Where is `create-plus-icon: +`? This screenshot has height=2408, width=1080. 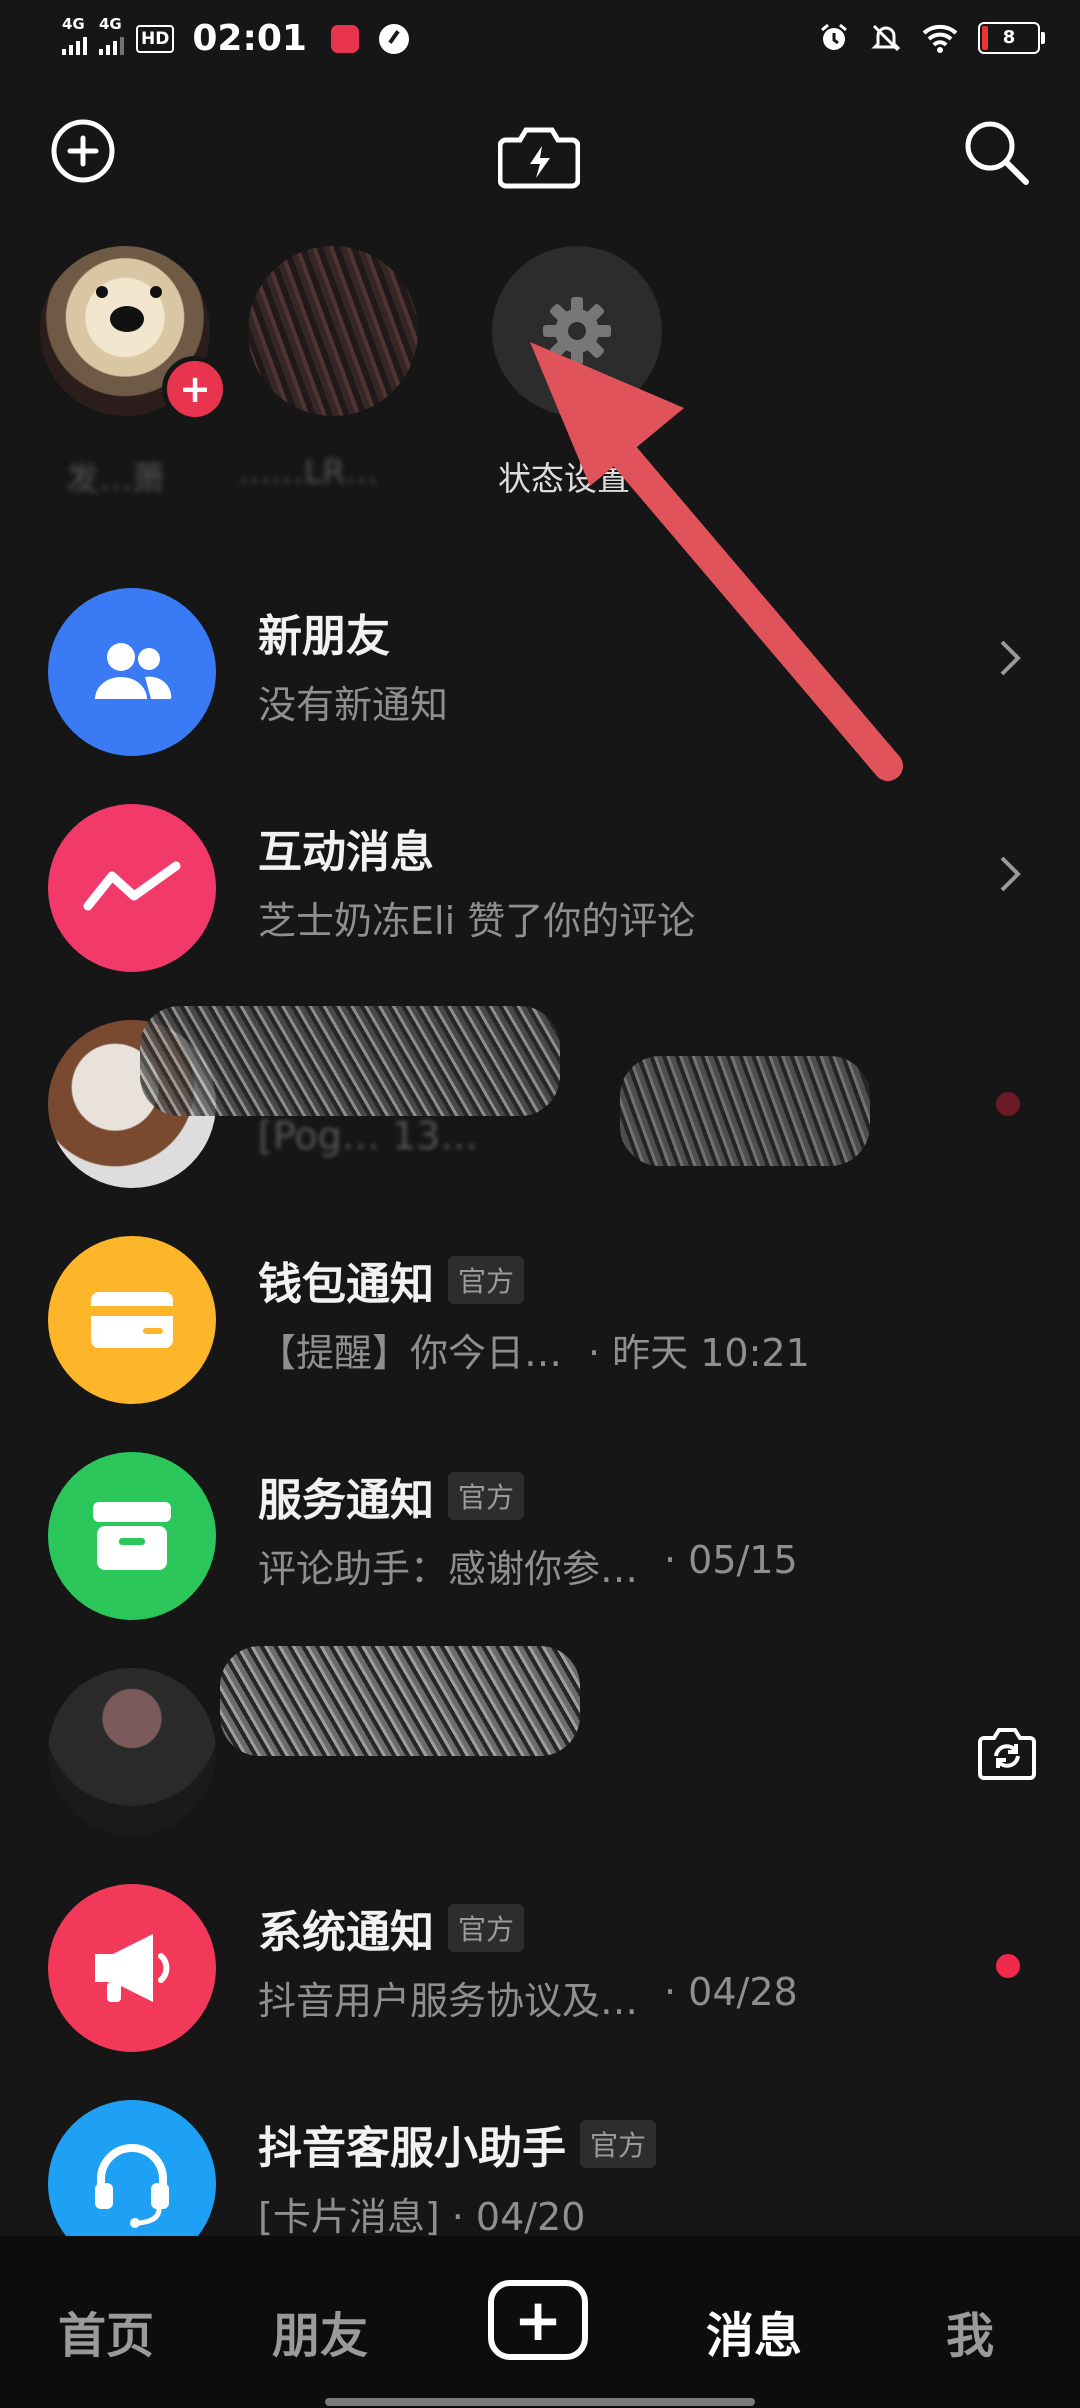 create-plus-icon: + is located at coordinates (538, 2320).